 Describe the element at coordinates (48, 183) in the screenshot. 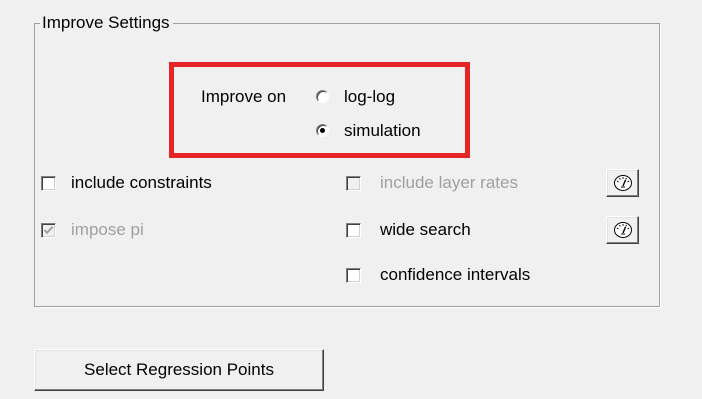

I see `include-constraints-checkbox` at that location.